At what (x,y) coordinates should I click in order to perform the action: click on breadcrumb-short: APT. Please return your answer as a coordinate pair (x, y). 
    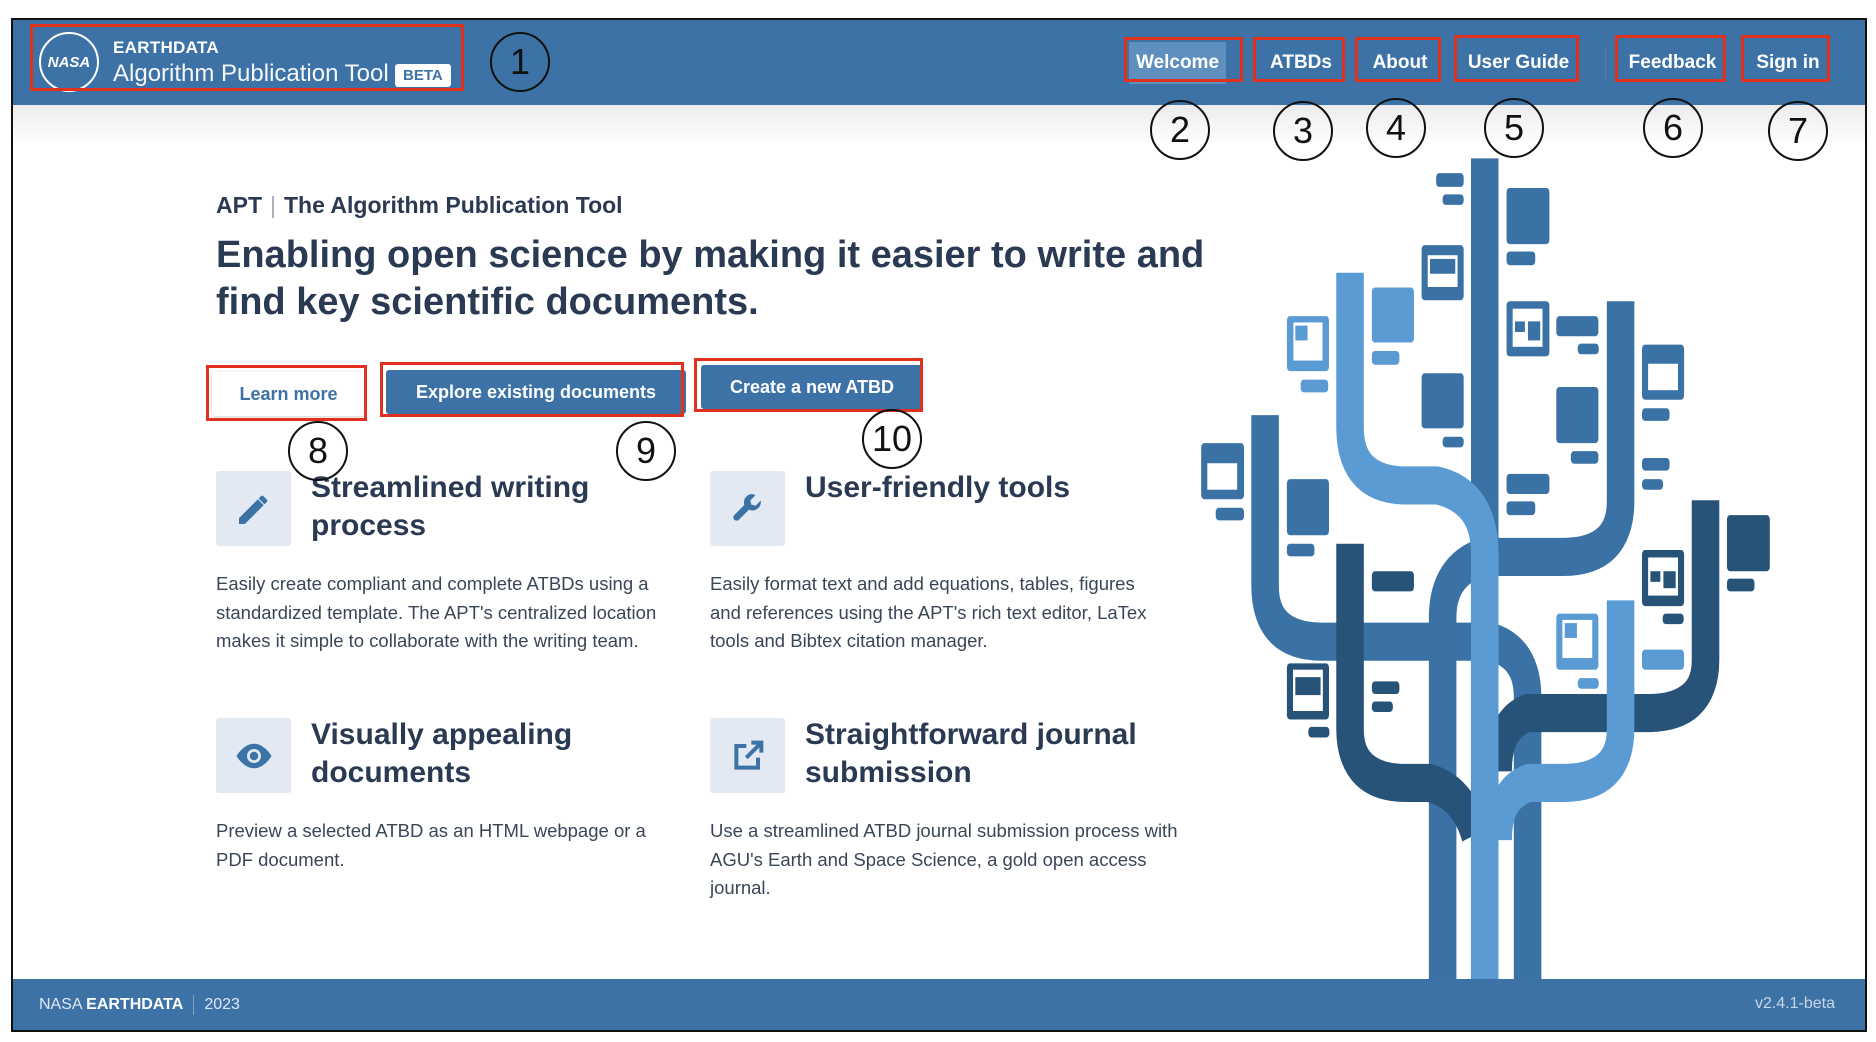
    Looking at the image, I should click on (239, 205).